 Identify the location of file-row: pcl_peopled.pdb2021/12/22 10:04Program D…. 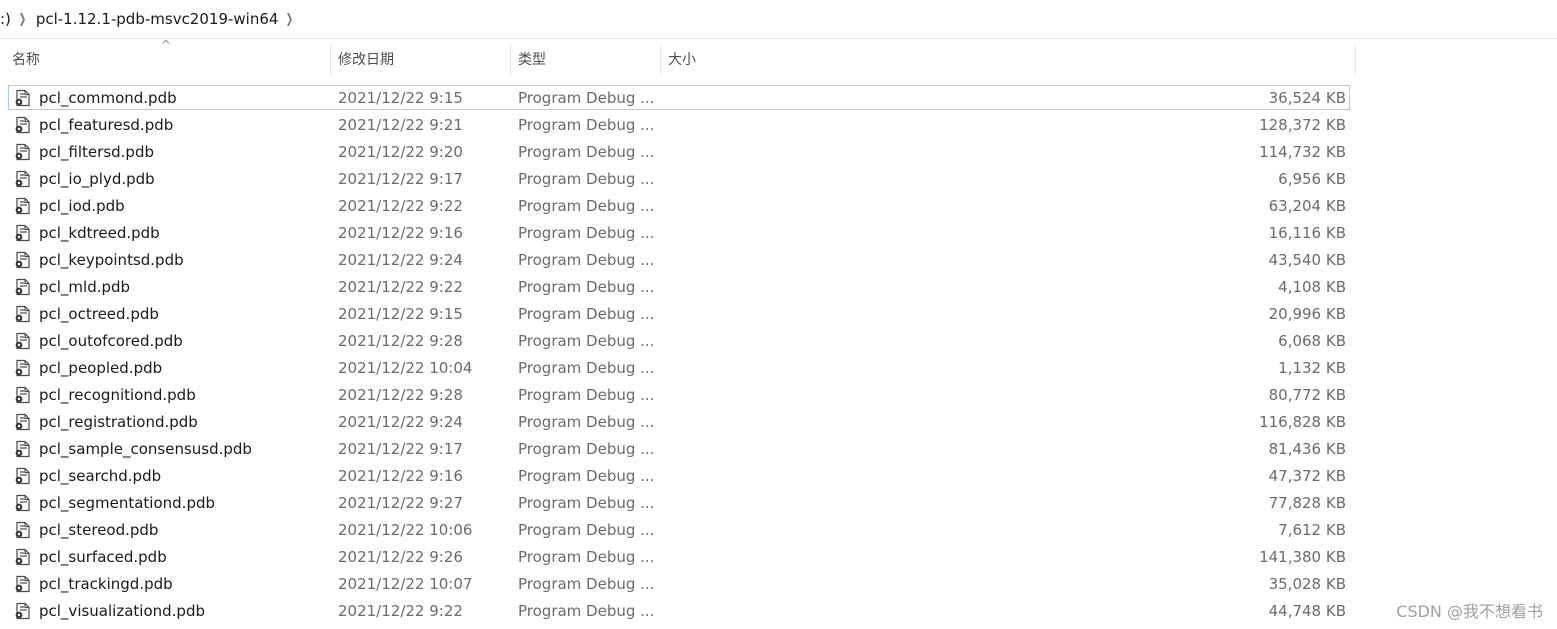
(678, 368).